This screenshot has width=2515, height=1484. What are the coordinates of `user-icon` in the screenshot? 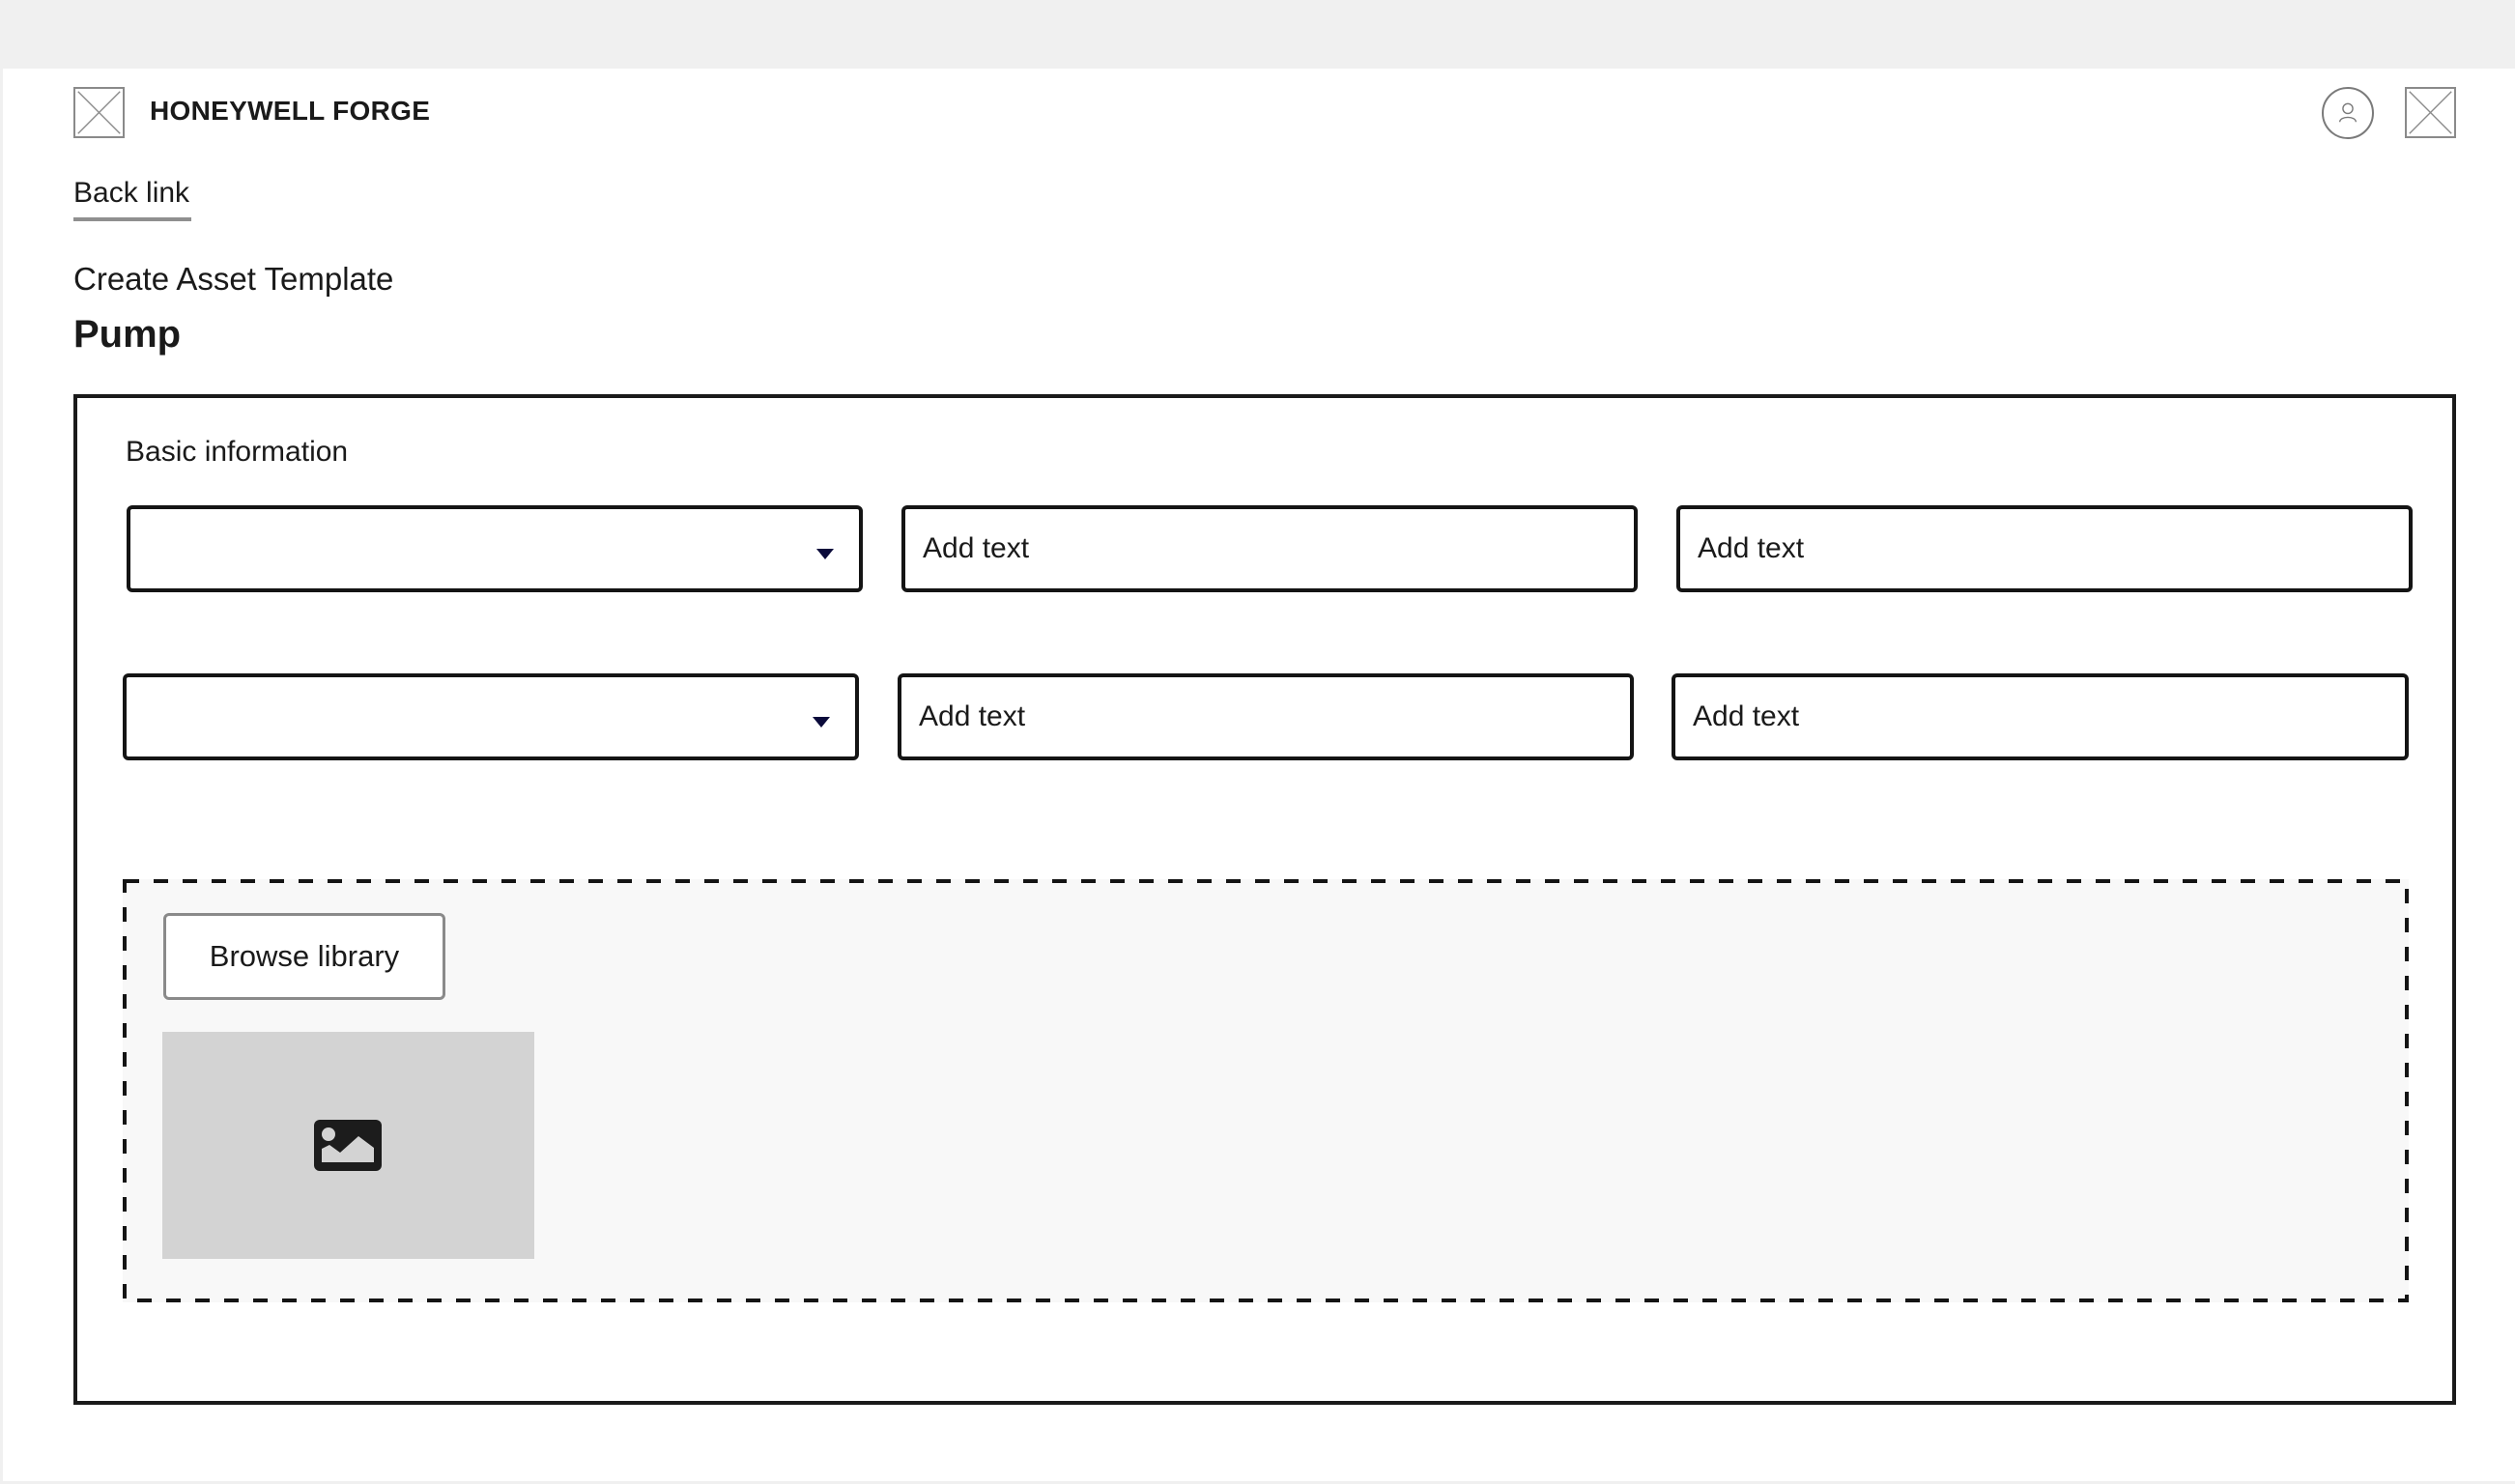 It's located at (2348, 113).